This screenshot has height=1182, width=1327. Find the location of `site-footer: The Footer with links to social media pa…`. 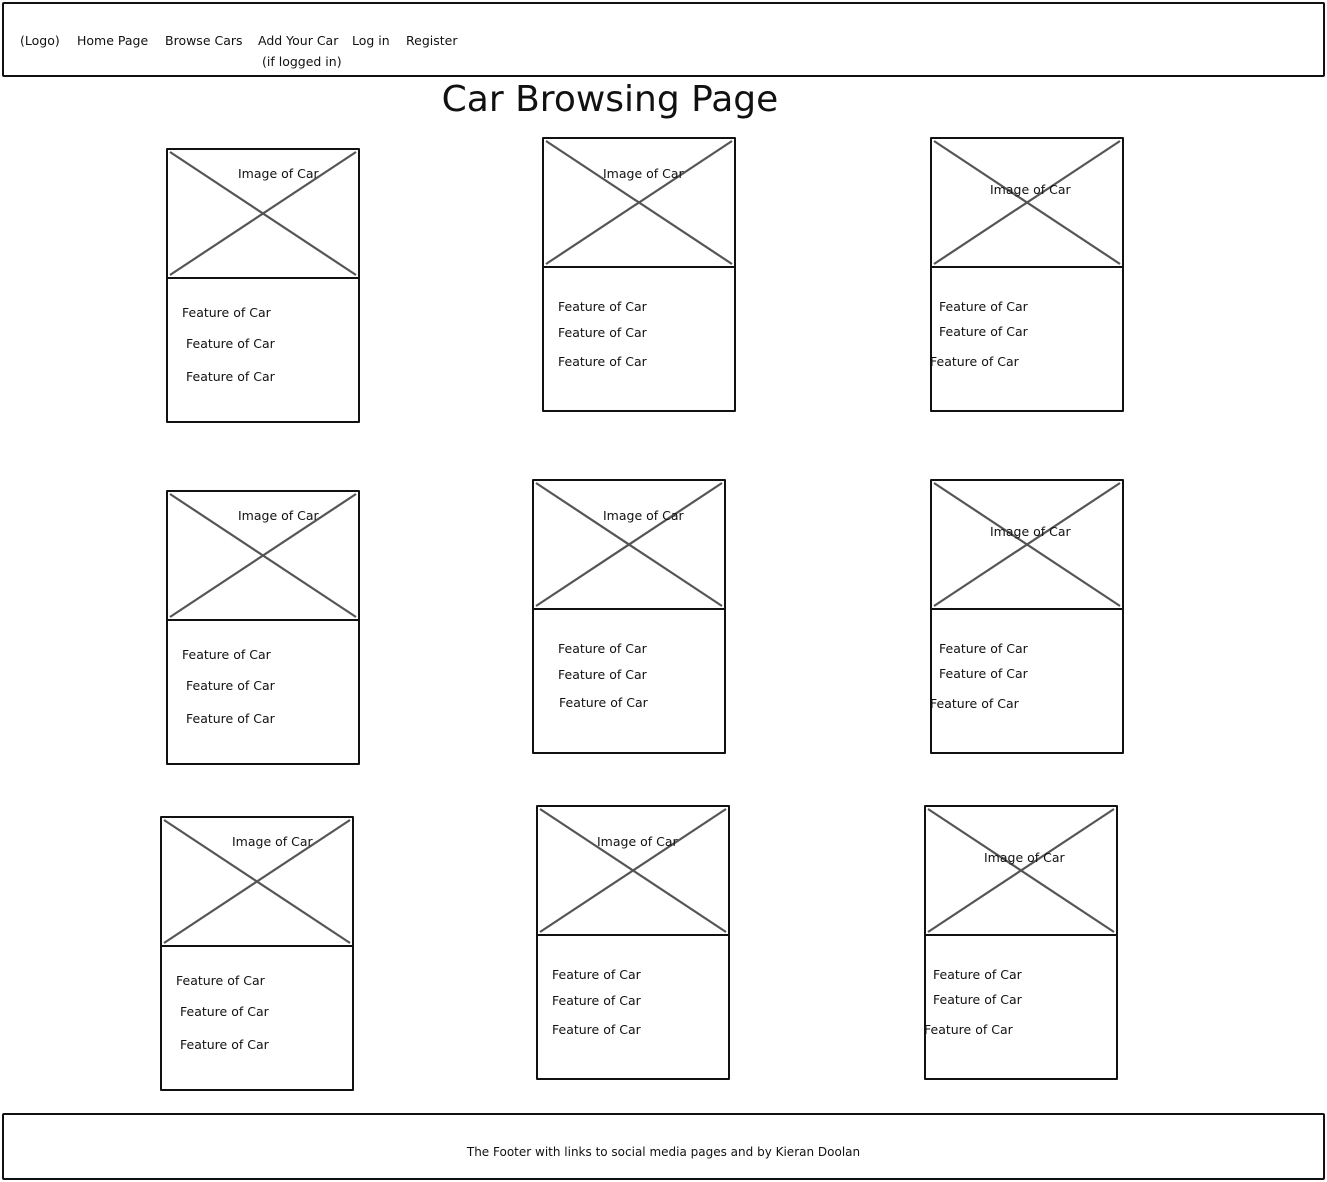

site-footer: The Footer with links to social media pa… is located at coordinates (663, 1146).